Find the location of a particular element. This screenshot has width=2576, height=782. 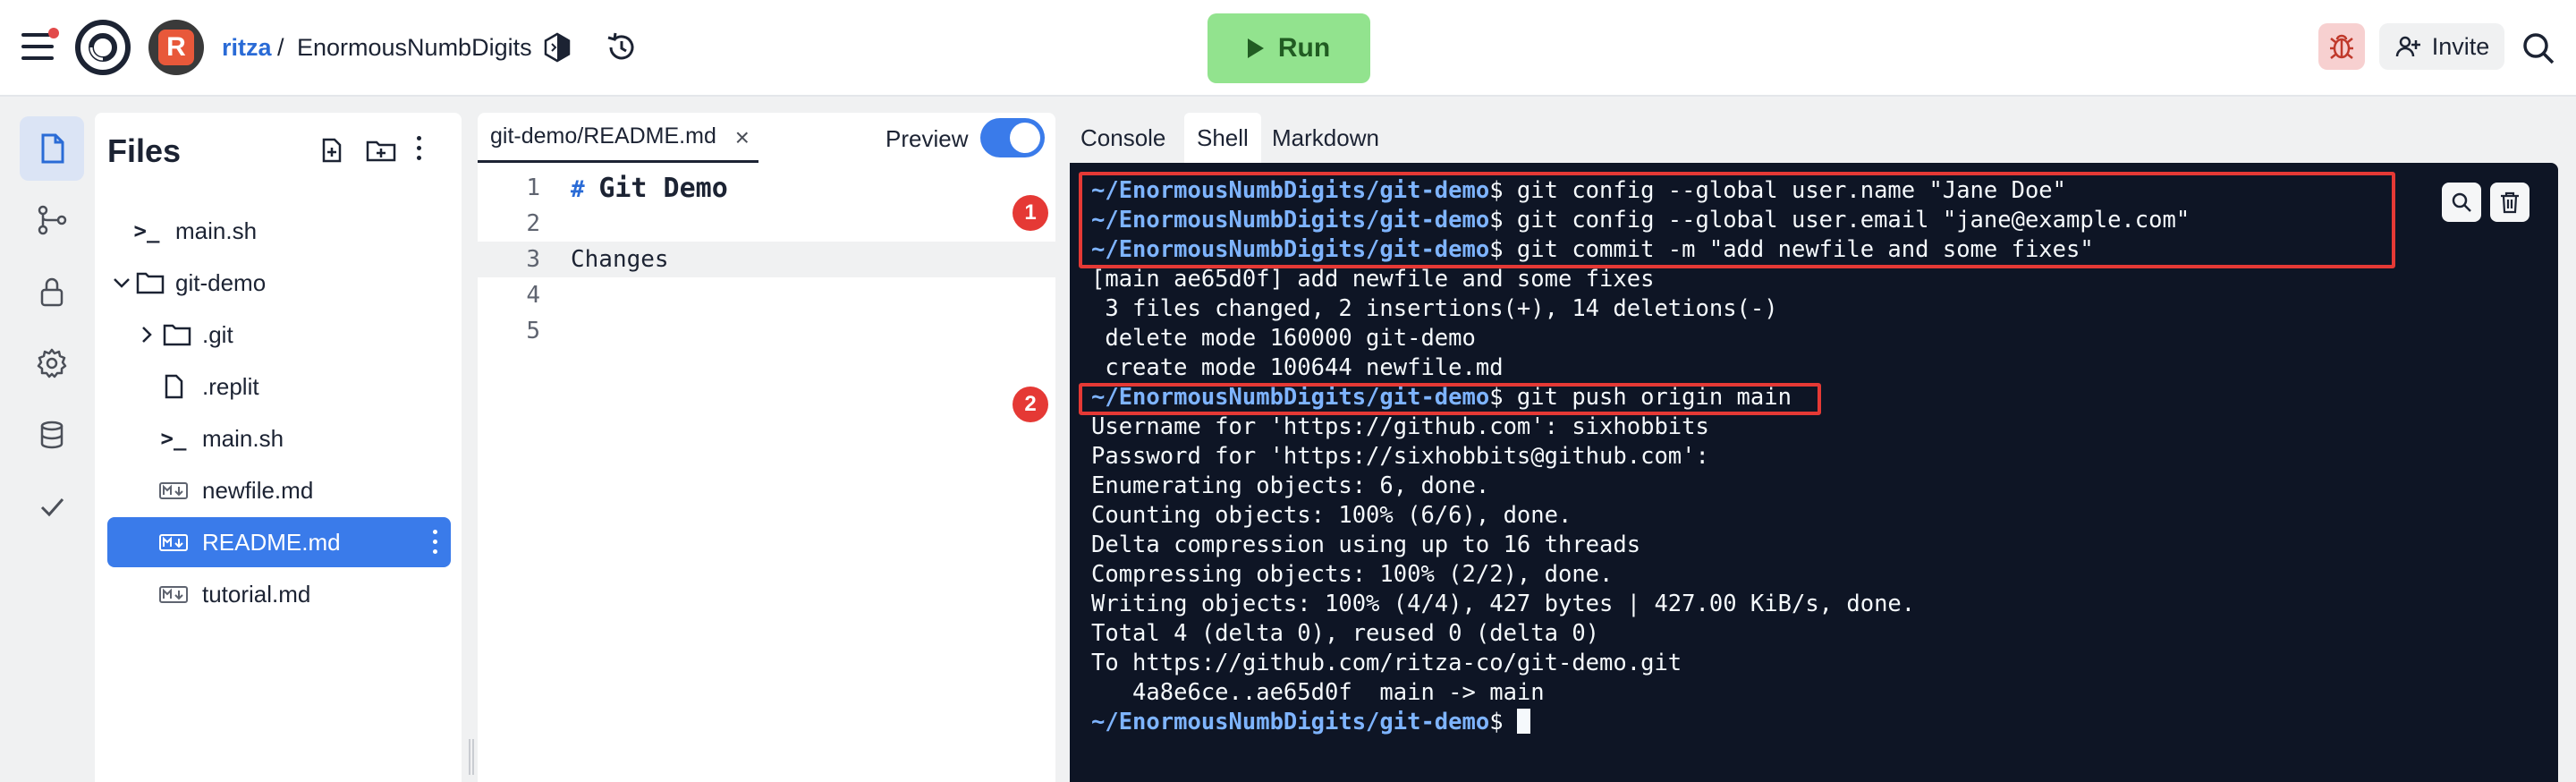

code-line-current: 3 Changes is located at coordinates (766, 260).